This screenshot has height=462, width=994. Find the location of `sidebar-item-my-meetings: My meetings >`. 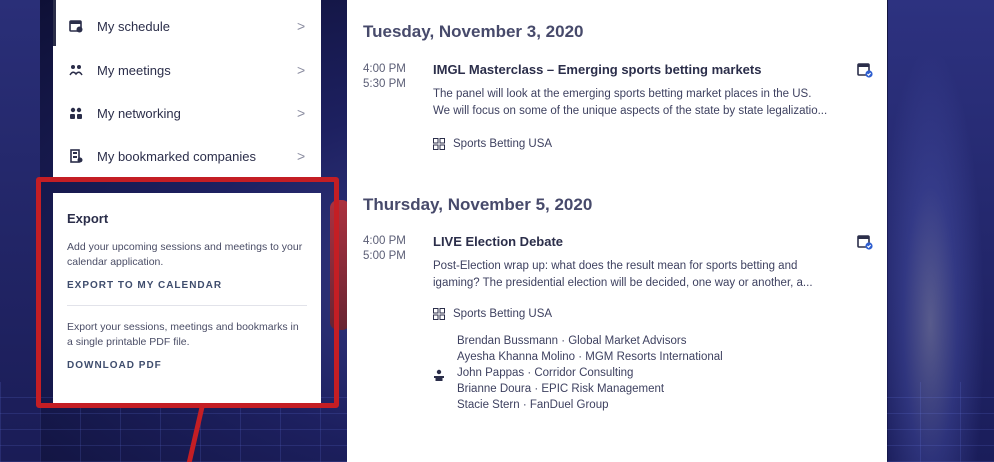

sidebar-item-my-meetings: My meetings > is located at coordinates (187, 70).